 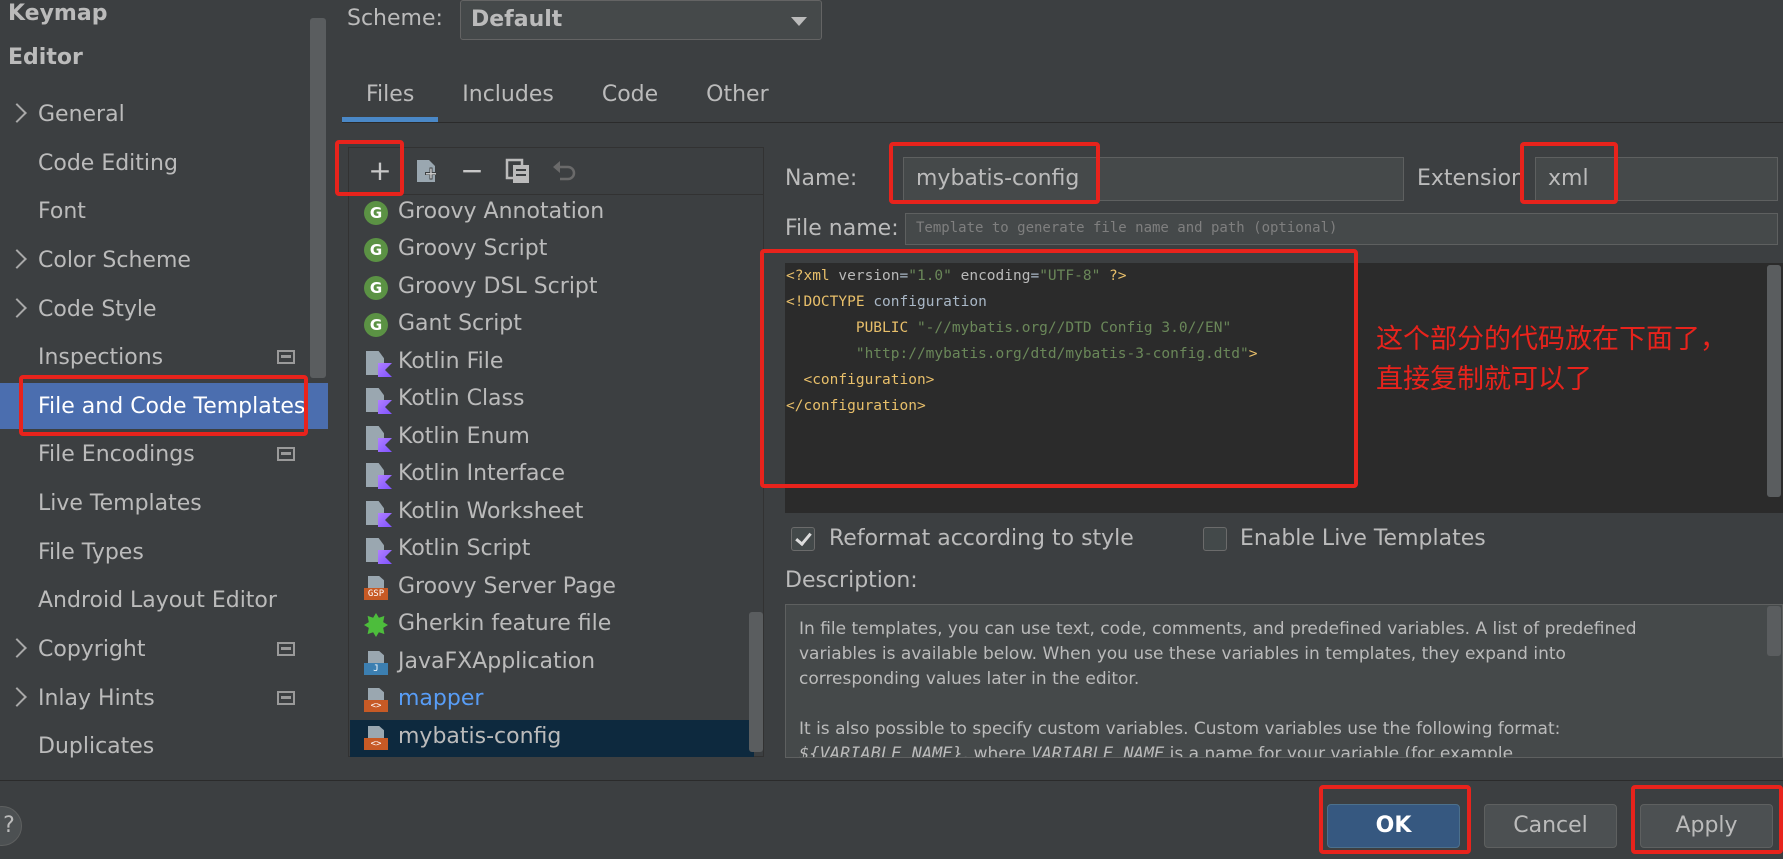 What do you see at coordinates (376, 669) in the screenshot?
I see `java-tag: J` at bounding box center [376, 669].